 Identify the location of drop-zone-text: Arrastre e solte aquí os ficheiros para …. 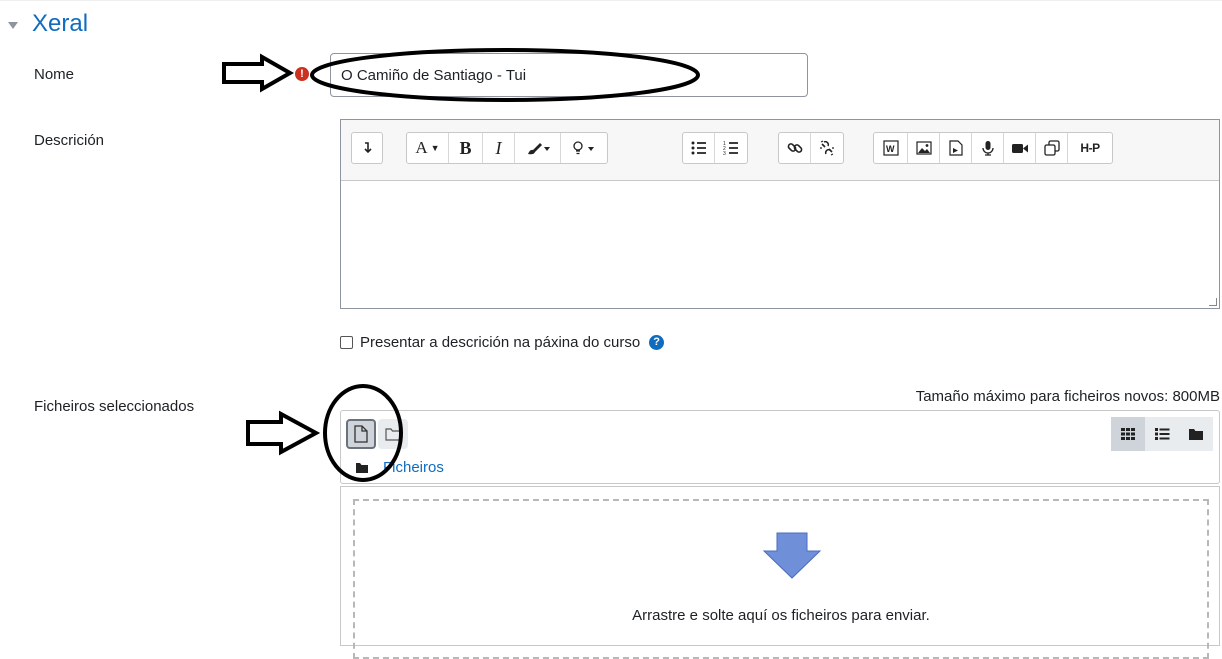
(781, 615).